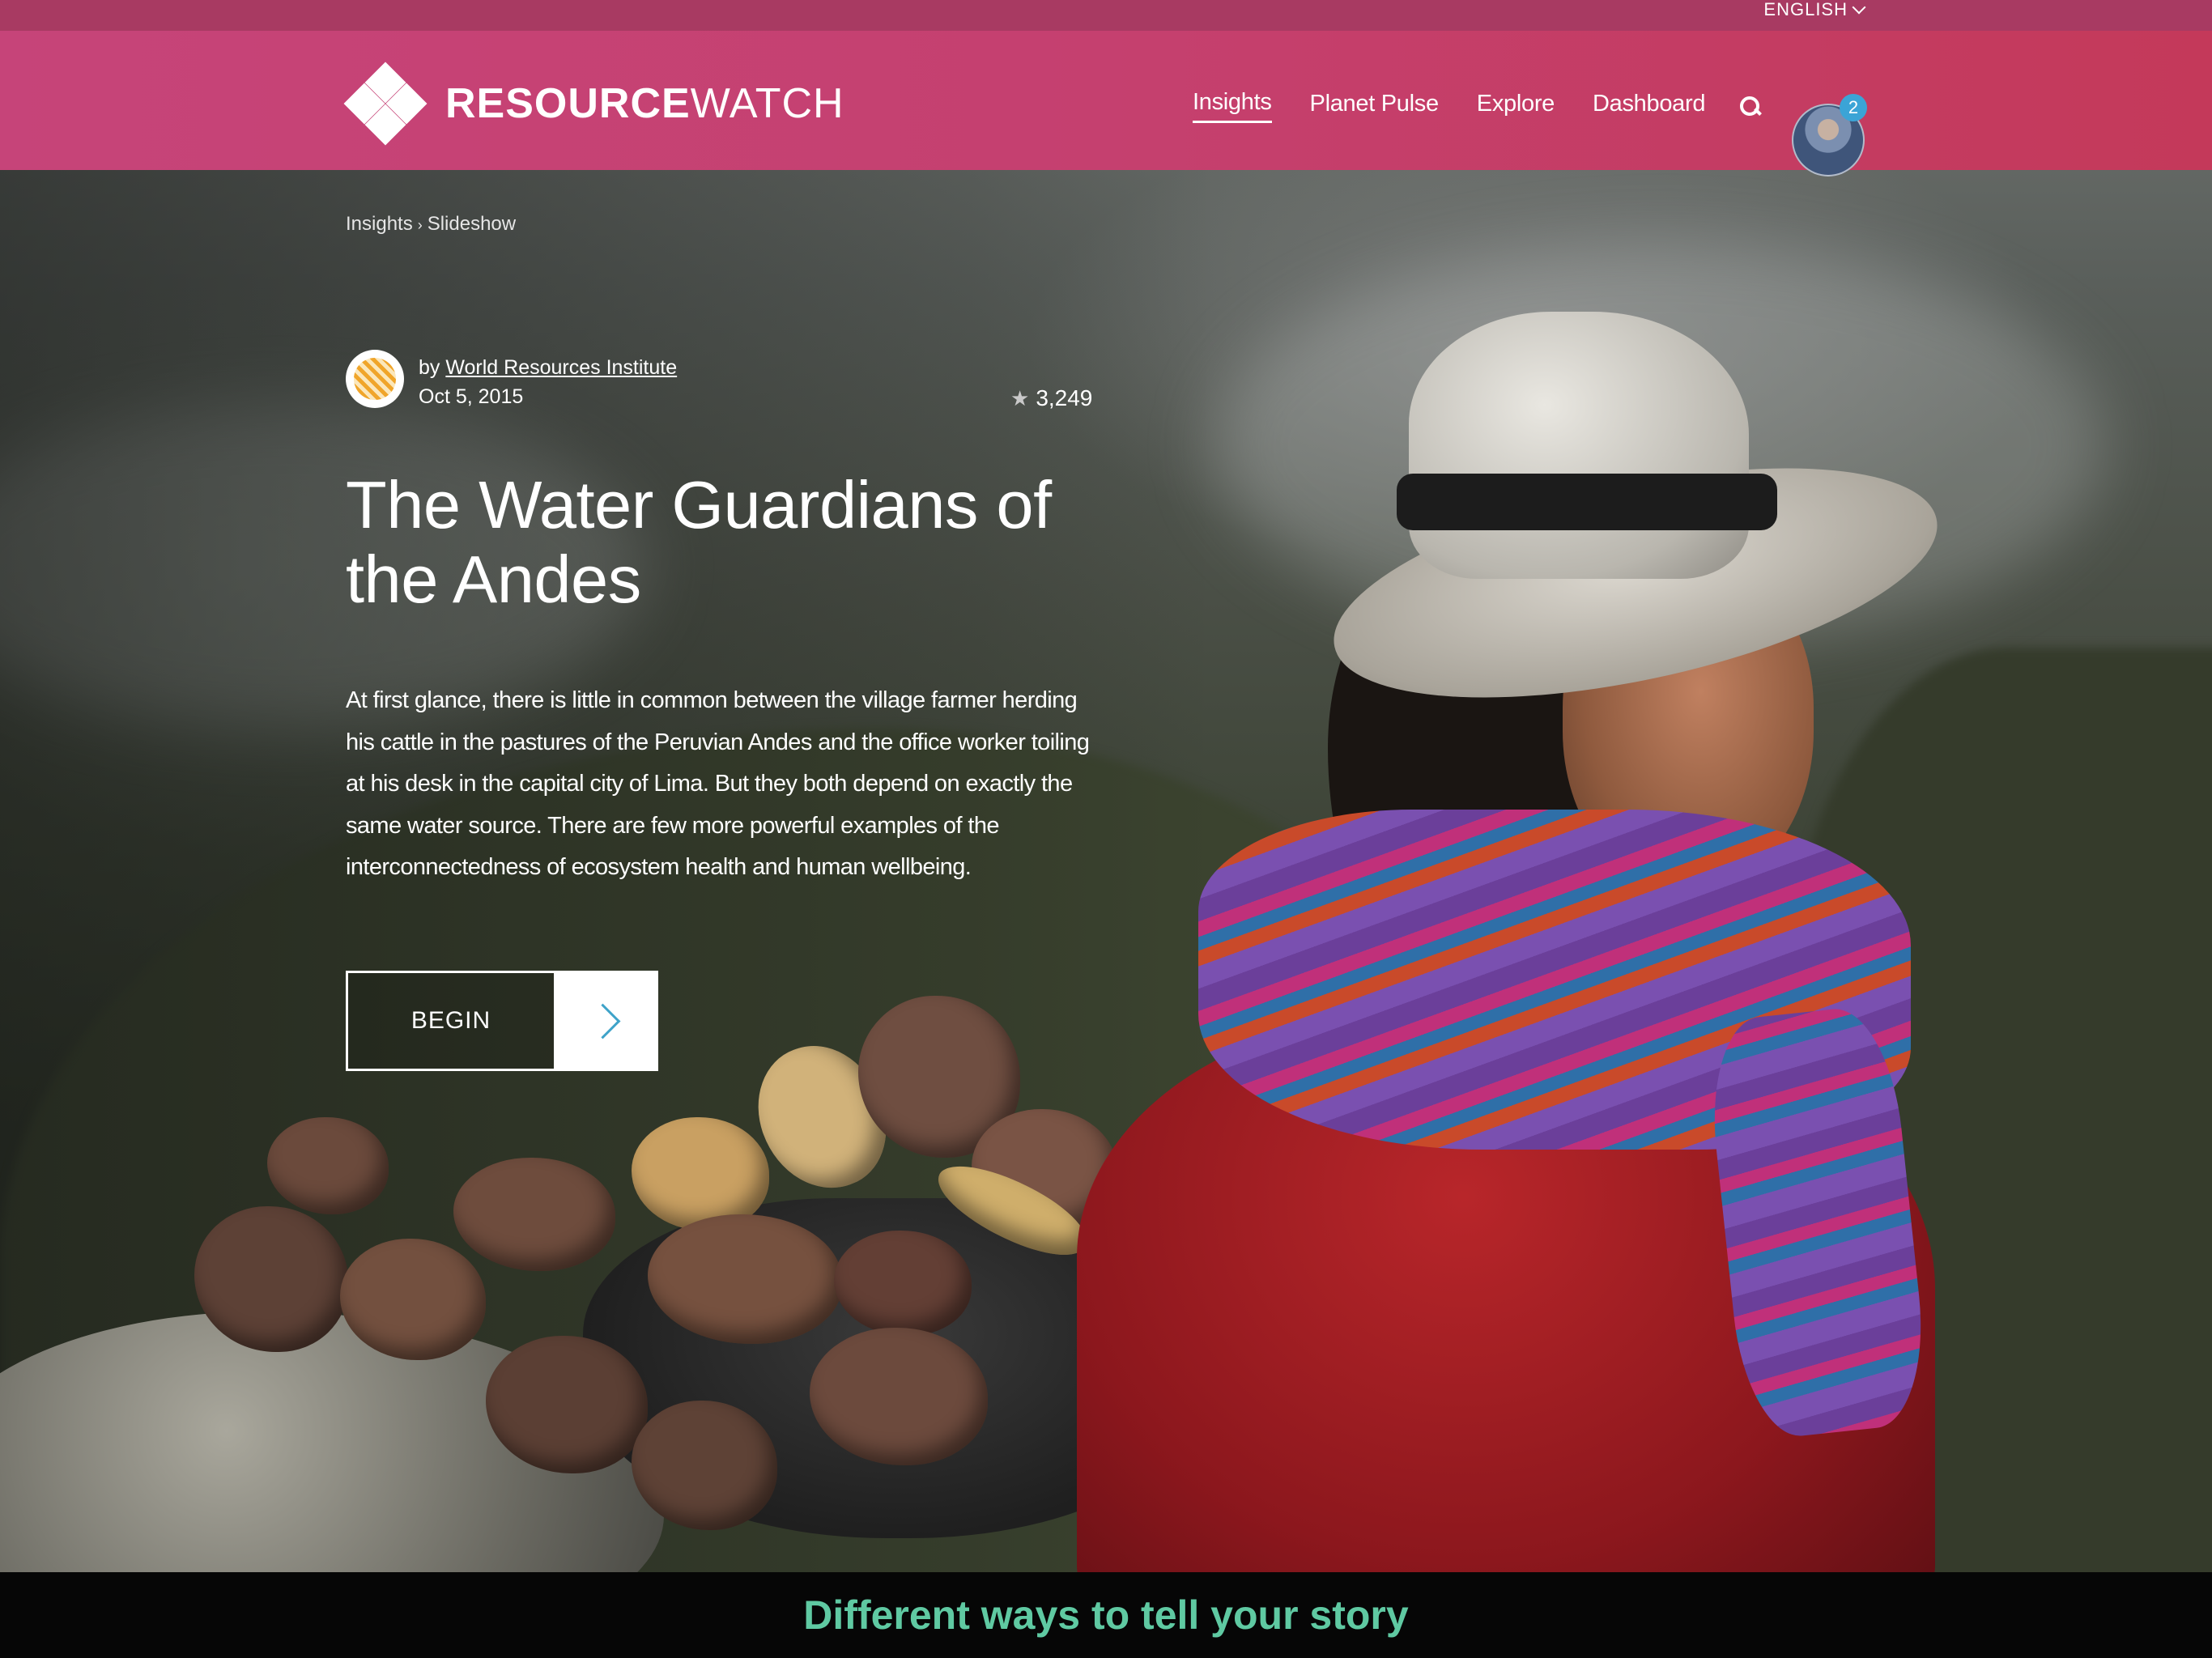  What do you see at coordinates (1106, 15) in the screenshot?
I see `language-bar: ENGLISH` at bounding box center [1106, 15].